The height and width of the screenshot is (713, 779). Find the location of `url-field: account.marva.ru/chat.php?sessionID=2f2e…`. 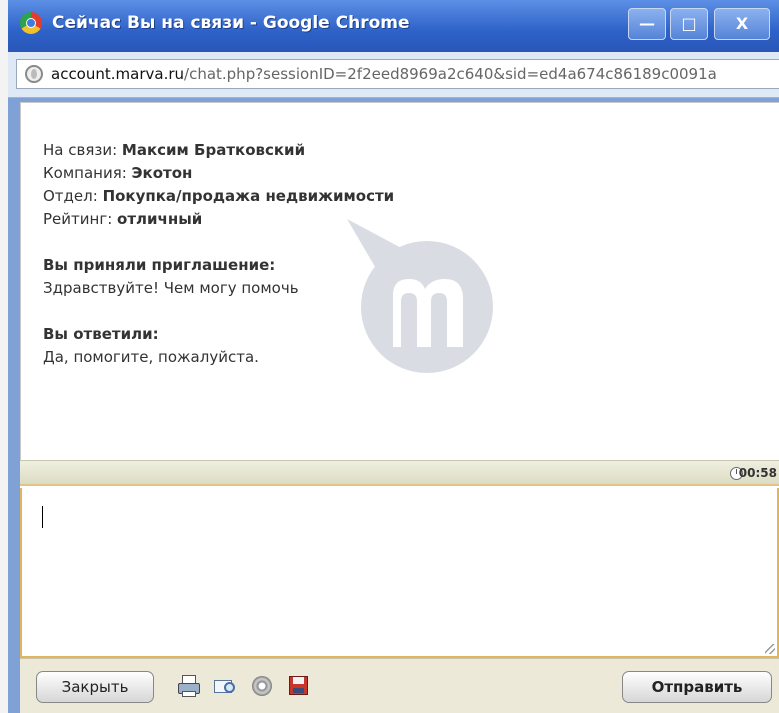

url-field: account.marva.ru/chat.php?sessionID=2f2e… is located at coordinates (397, 74).